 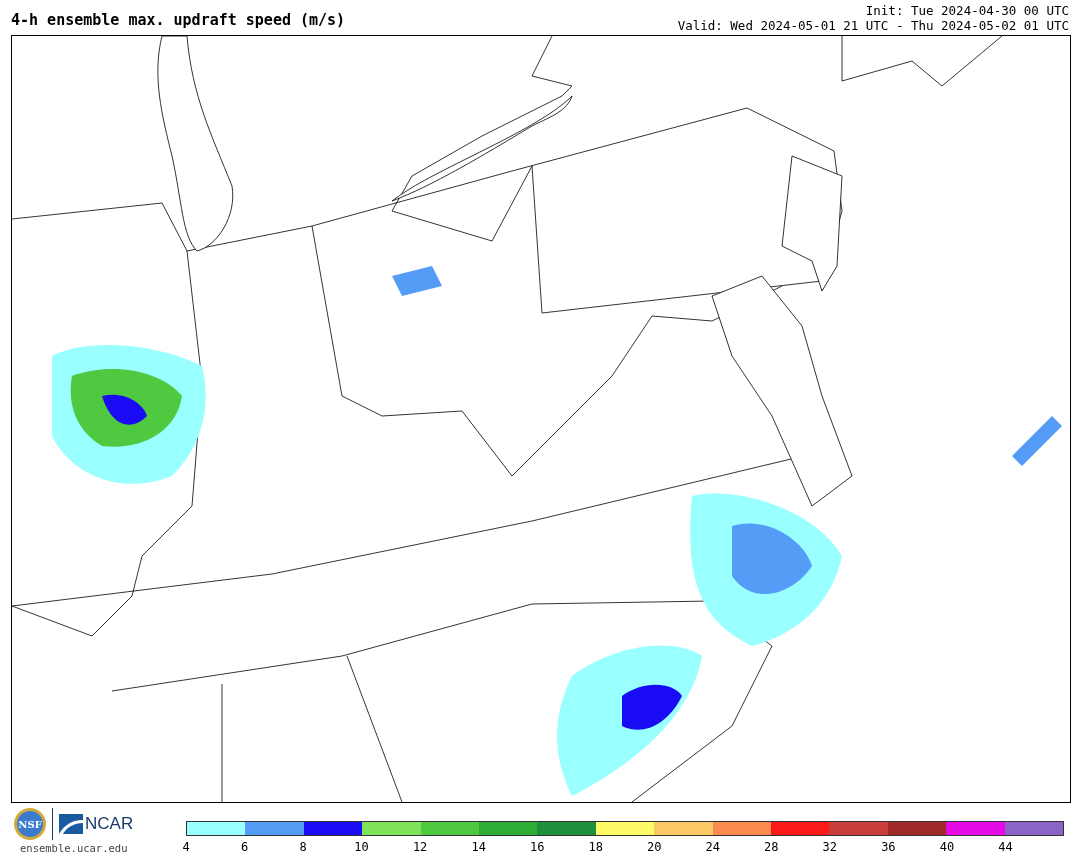 What do you see at coordinates (244, 847) in the screenshot?
I see `tick-label: 6` at bounding box center [244, 847].